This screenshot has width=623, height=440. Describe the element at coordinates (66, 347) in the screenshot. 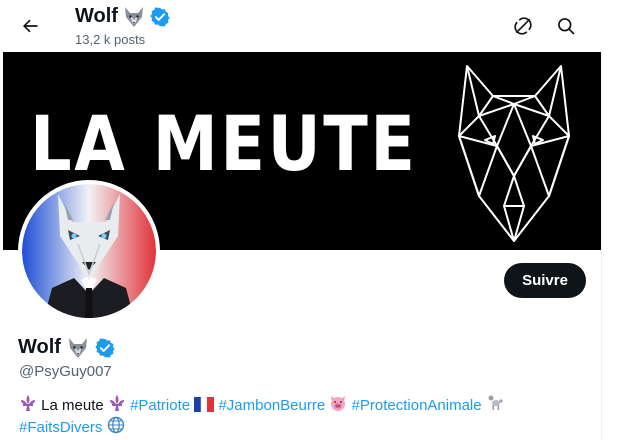

I see `profile-name-row: Wolf` at that location.